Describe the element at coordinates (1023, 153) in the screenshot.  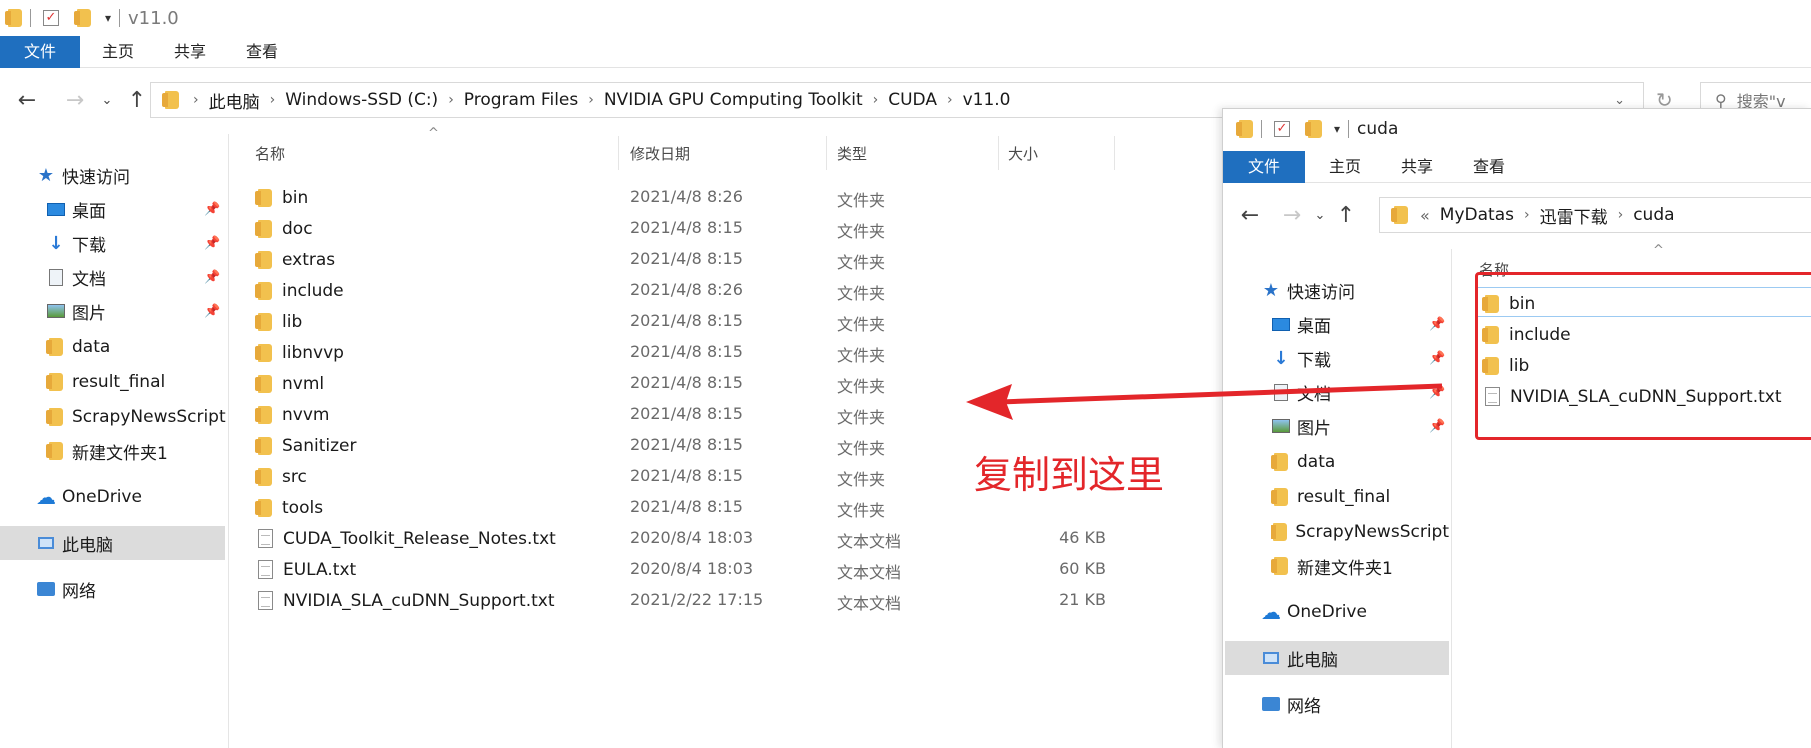
I see `column-size: 大小` at that location.